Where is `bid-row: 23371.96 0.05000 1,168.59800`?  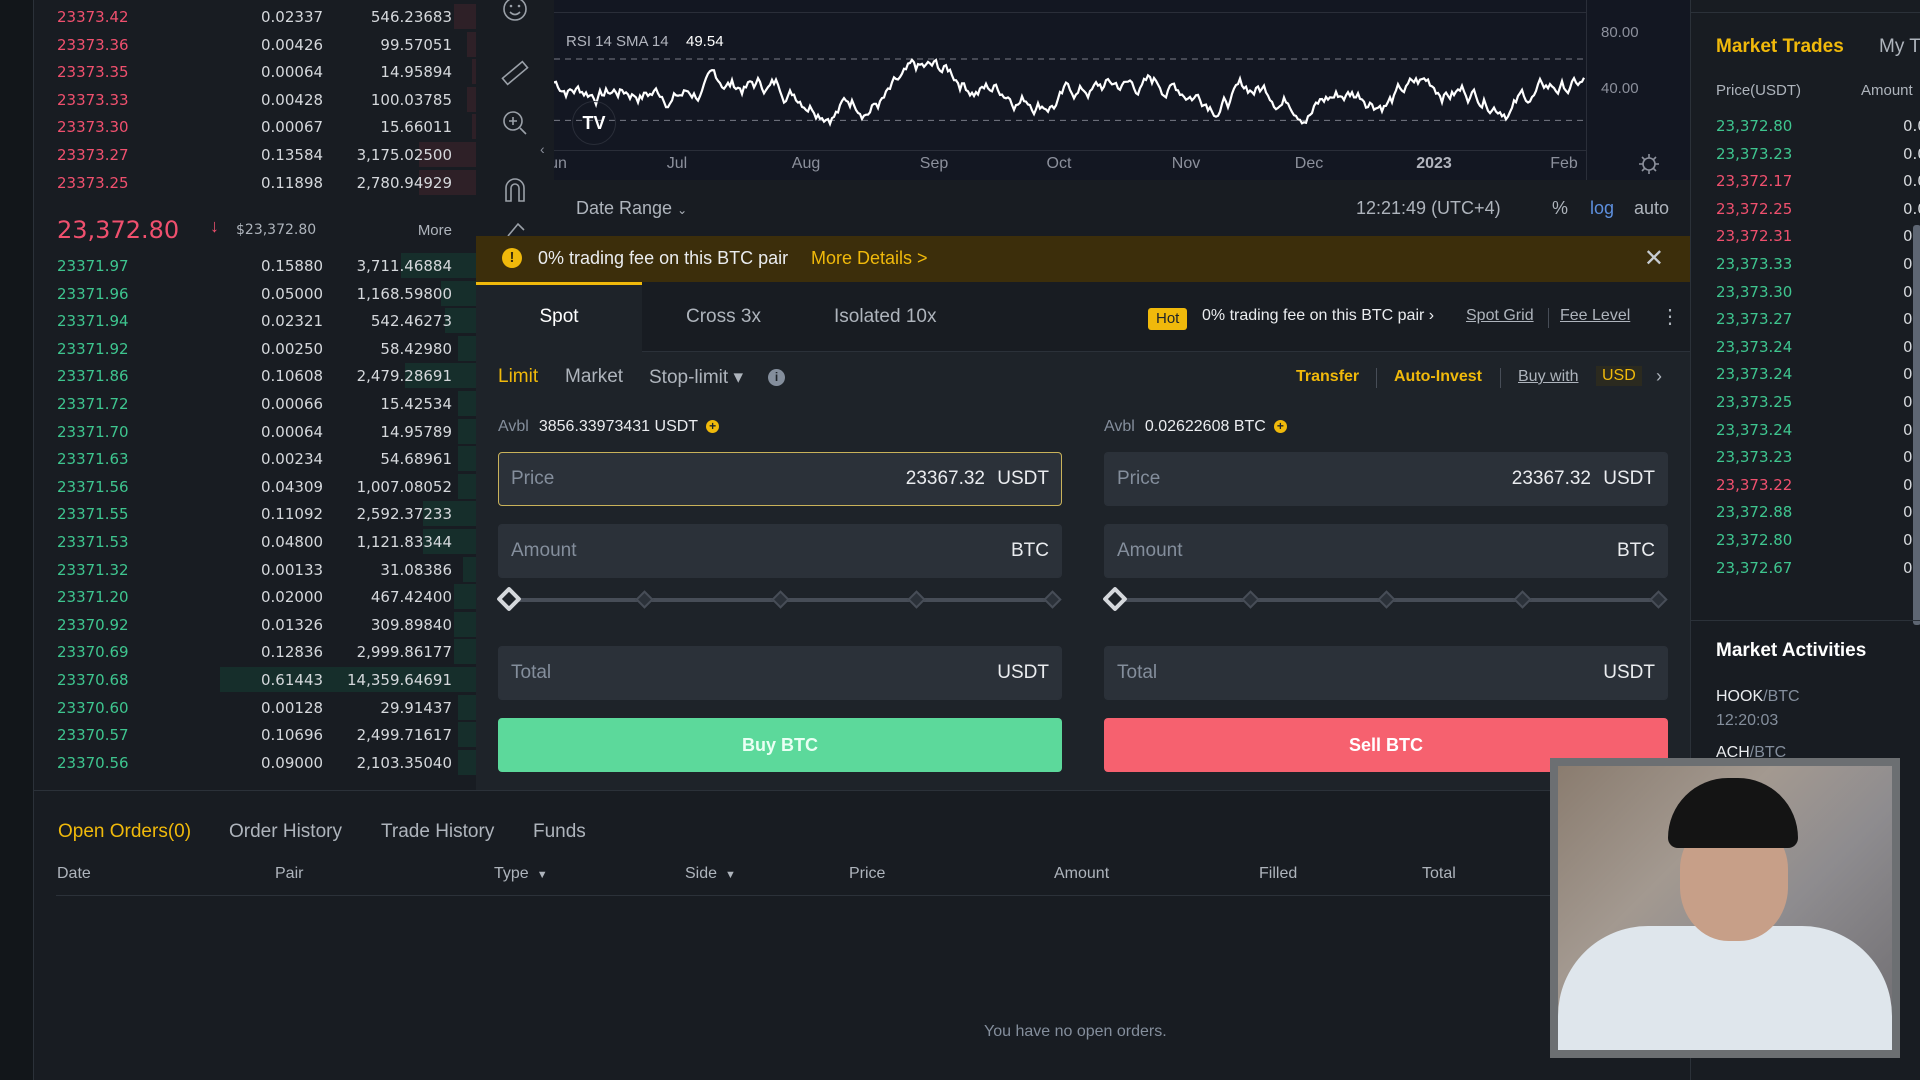
bid-row: 23371.96 0.05000 1,168.59800 is located at coordinates (255, 293).